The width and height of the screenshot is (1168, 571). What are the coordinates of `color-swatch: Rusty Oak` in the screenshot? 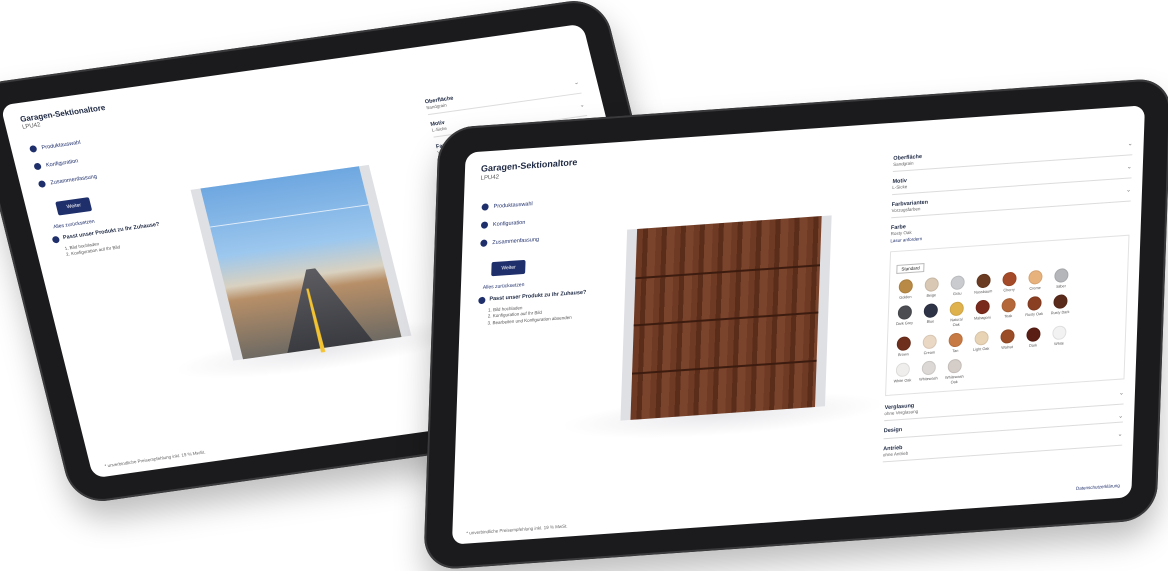 It's located at (1034, 309).